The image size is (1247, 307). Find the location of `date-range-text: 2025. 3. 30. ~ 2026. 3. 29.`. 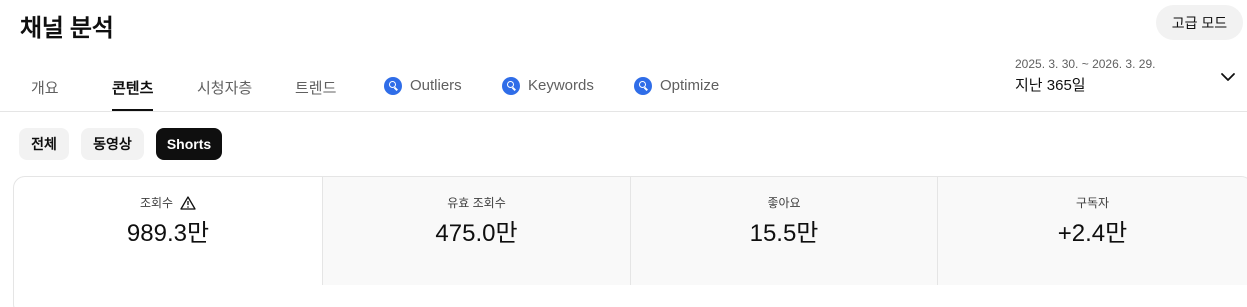

date-range-text: 2025. 3. 30. ~ 2026. 3. 29. is located at coordinates (1085, 64).